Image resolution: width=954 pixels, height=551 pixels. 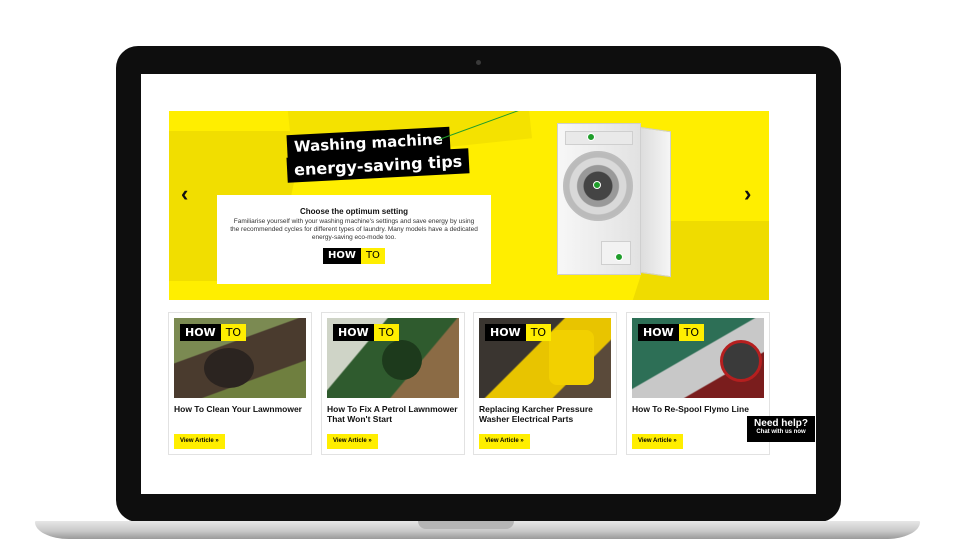 I want to click on article-title: How To Re-Spool Flymo Line, so click(x=699, y=409).